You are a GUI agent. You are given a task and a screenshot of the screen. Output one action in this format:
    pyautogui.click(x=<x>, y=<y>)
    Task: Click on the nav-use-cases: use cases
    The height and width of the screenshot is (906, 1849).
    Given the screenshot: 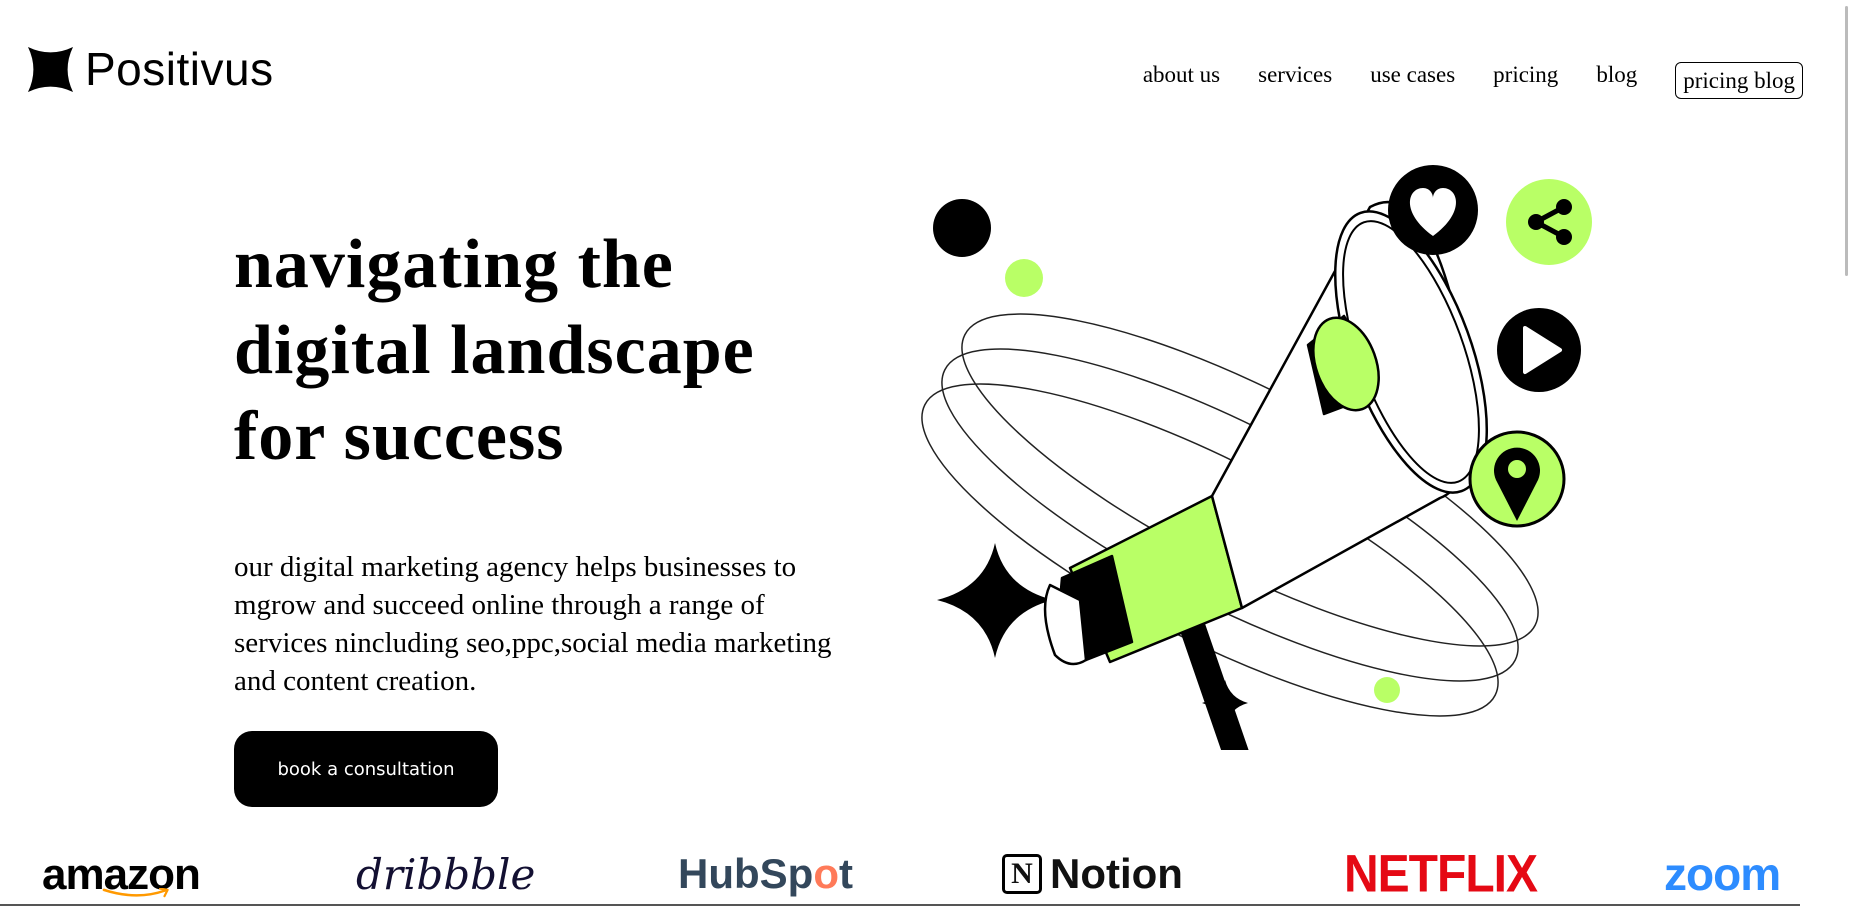 What is the action you would take?
    pyautogui.click(x=1412, y=75)
    